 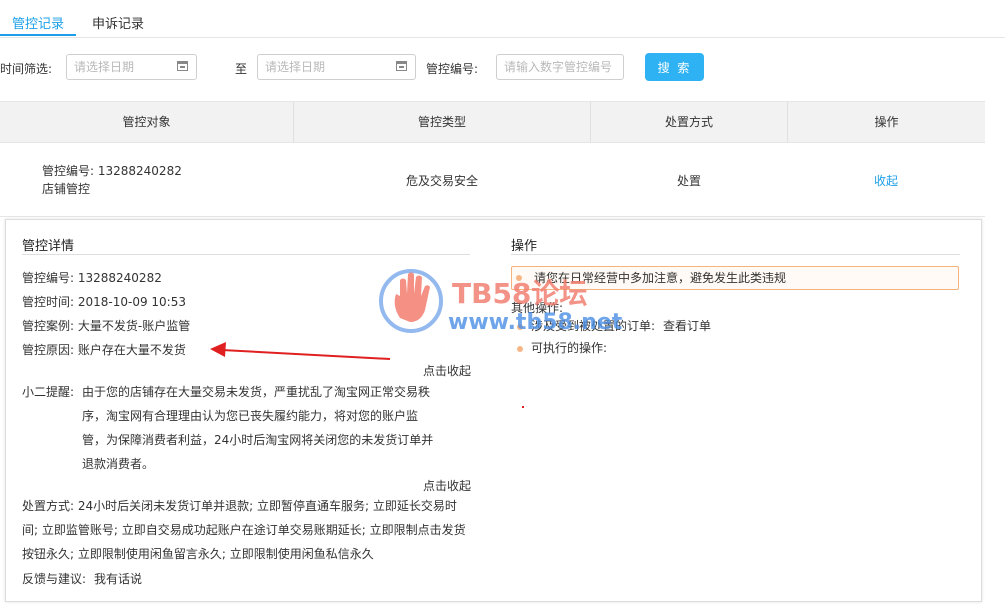 I want to click on tab-bar: 管控记录 申诉记录, so click(x=502, y=19).